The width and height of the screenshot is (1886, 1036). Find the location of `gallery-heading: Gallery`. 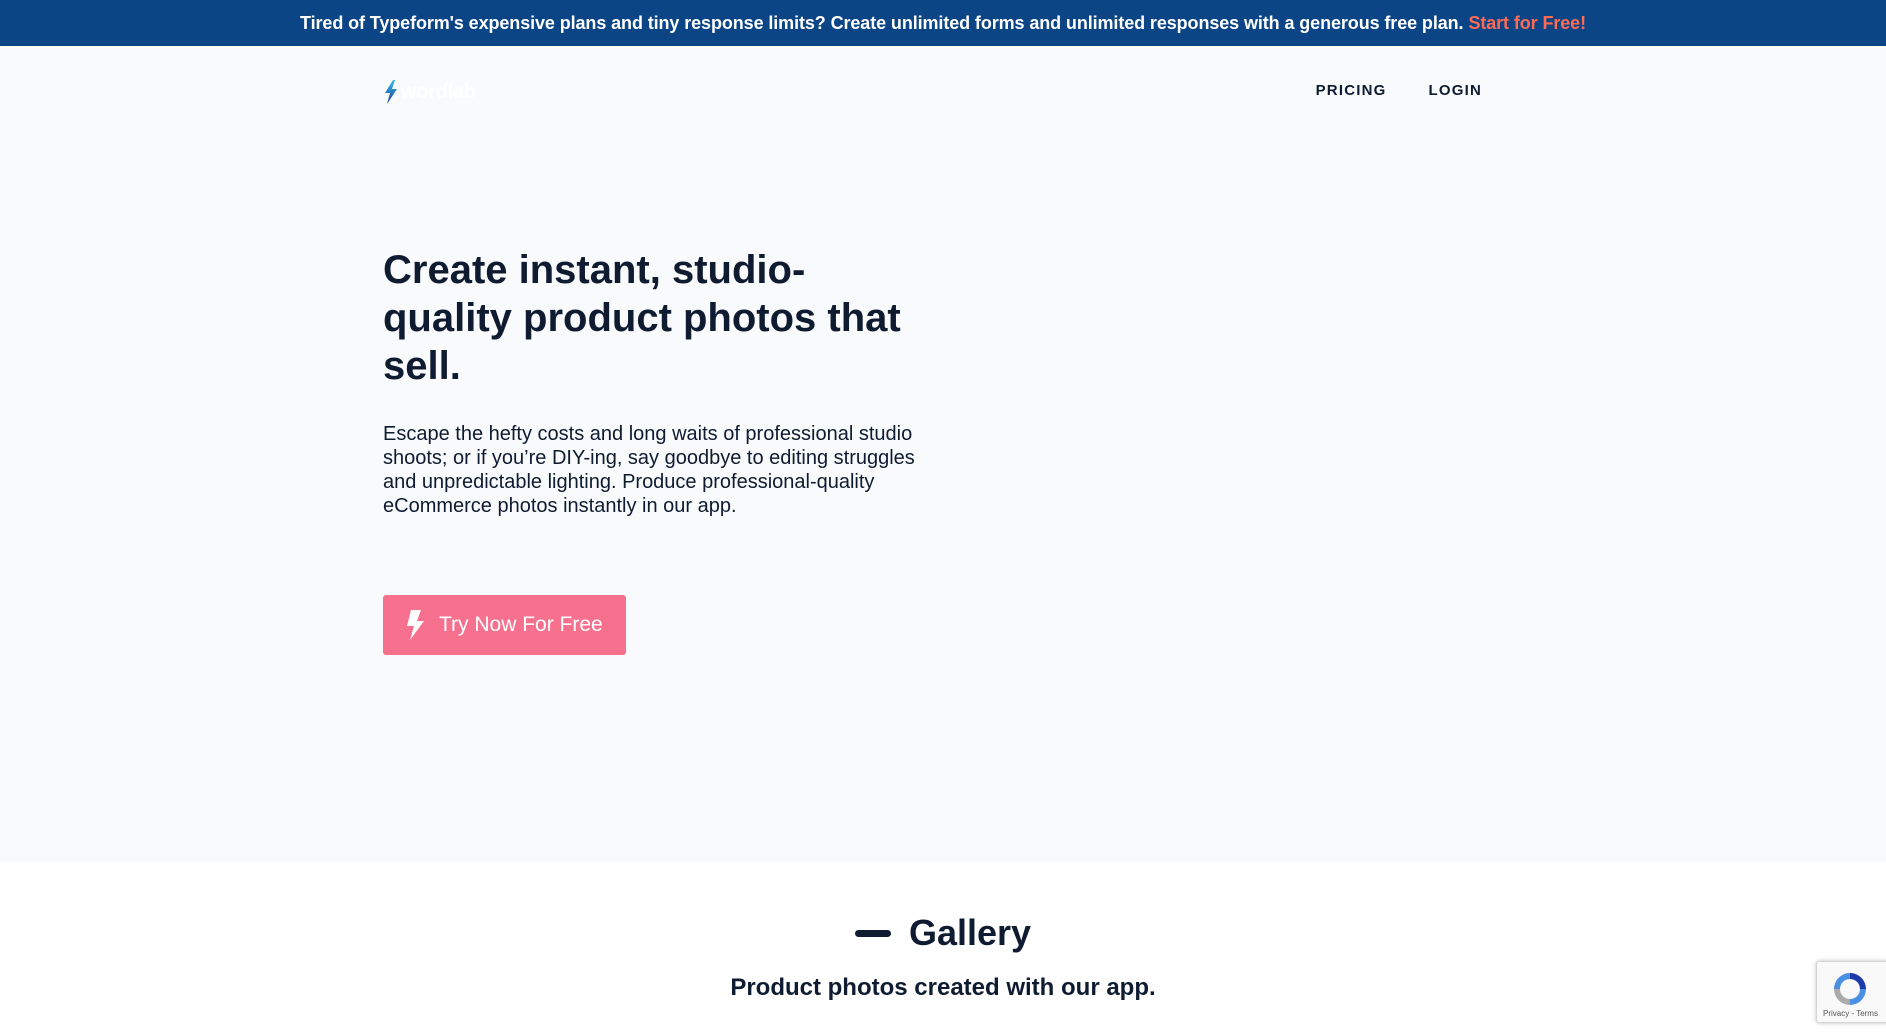

gallery-heading: Gallery is located at coordinates (943, 933).